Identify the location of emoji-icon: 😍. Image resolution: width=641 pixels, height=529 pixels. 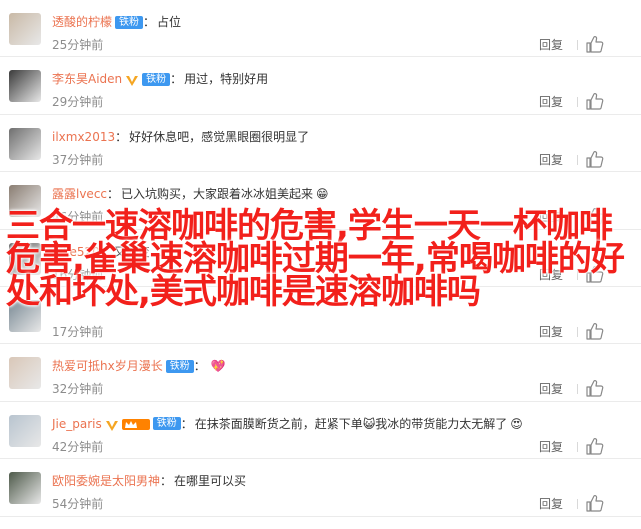
(516, 423).